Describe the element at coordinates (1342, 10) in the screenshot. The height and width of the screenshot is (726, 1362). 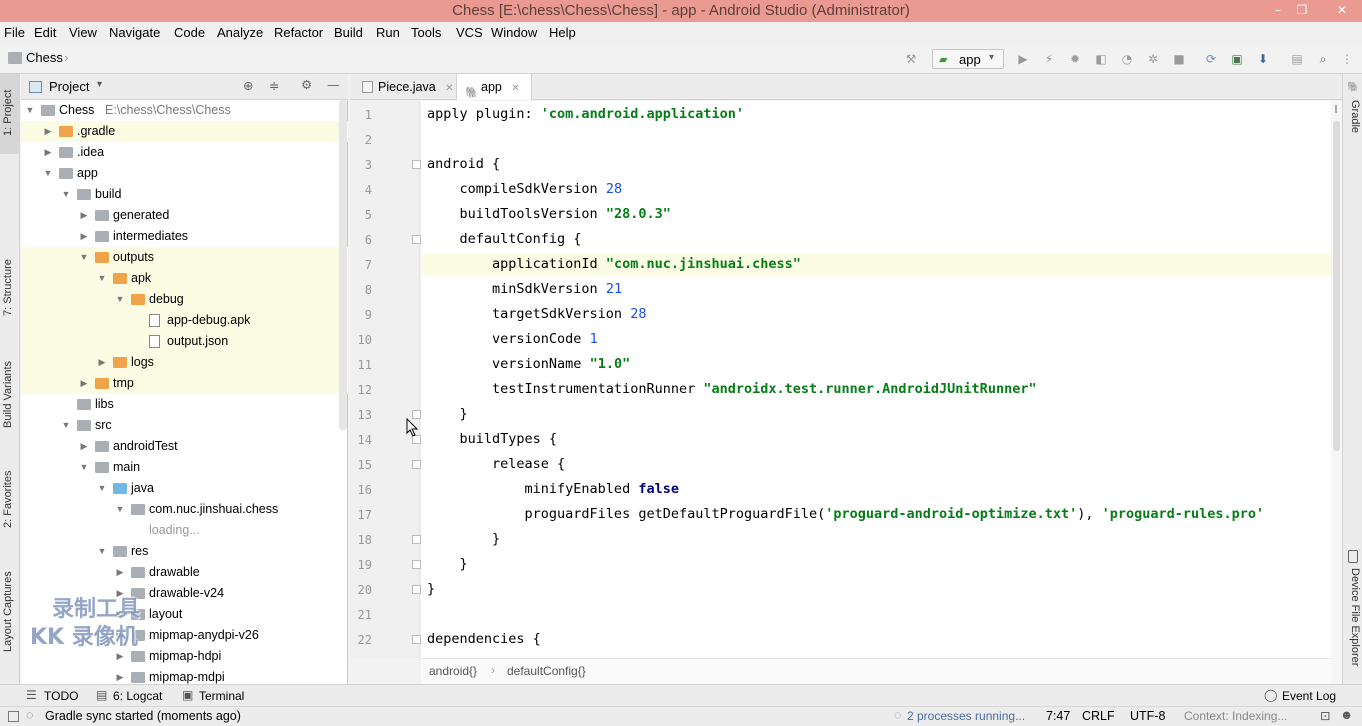
I see `close-button: ✕` at that location.